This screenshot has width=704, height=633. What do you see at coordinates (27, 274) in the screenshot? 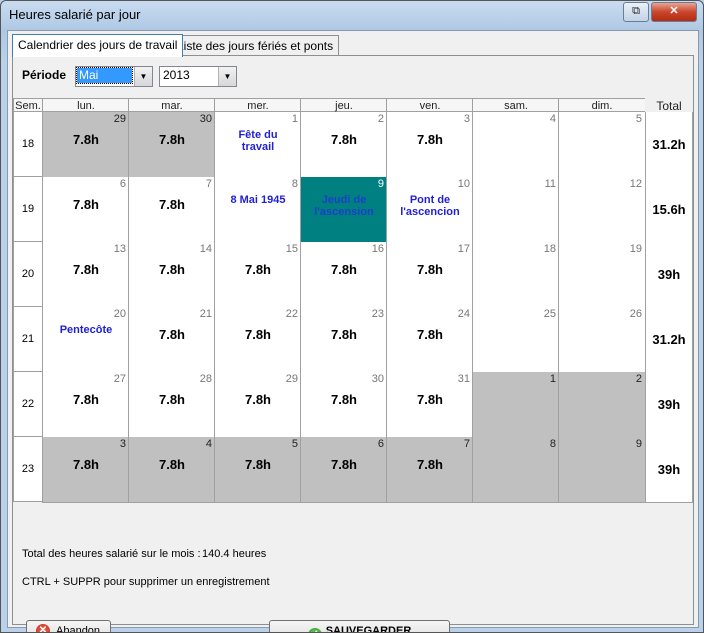
I see `week-number: 20` at bounding box center [27, 274].